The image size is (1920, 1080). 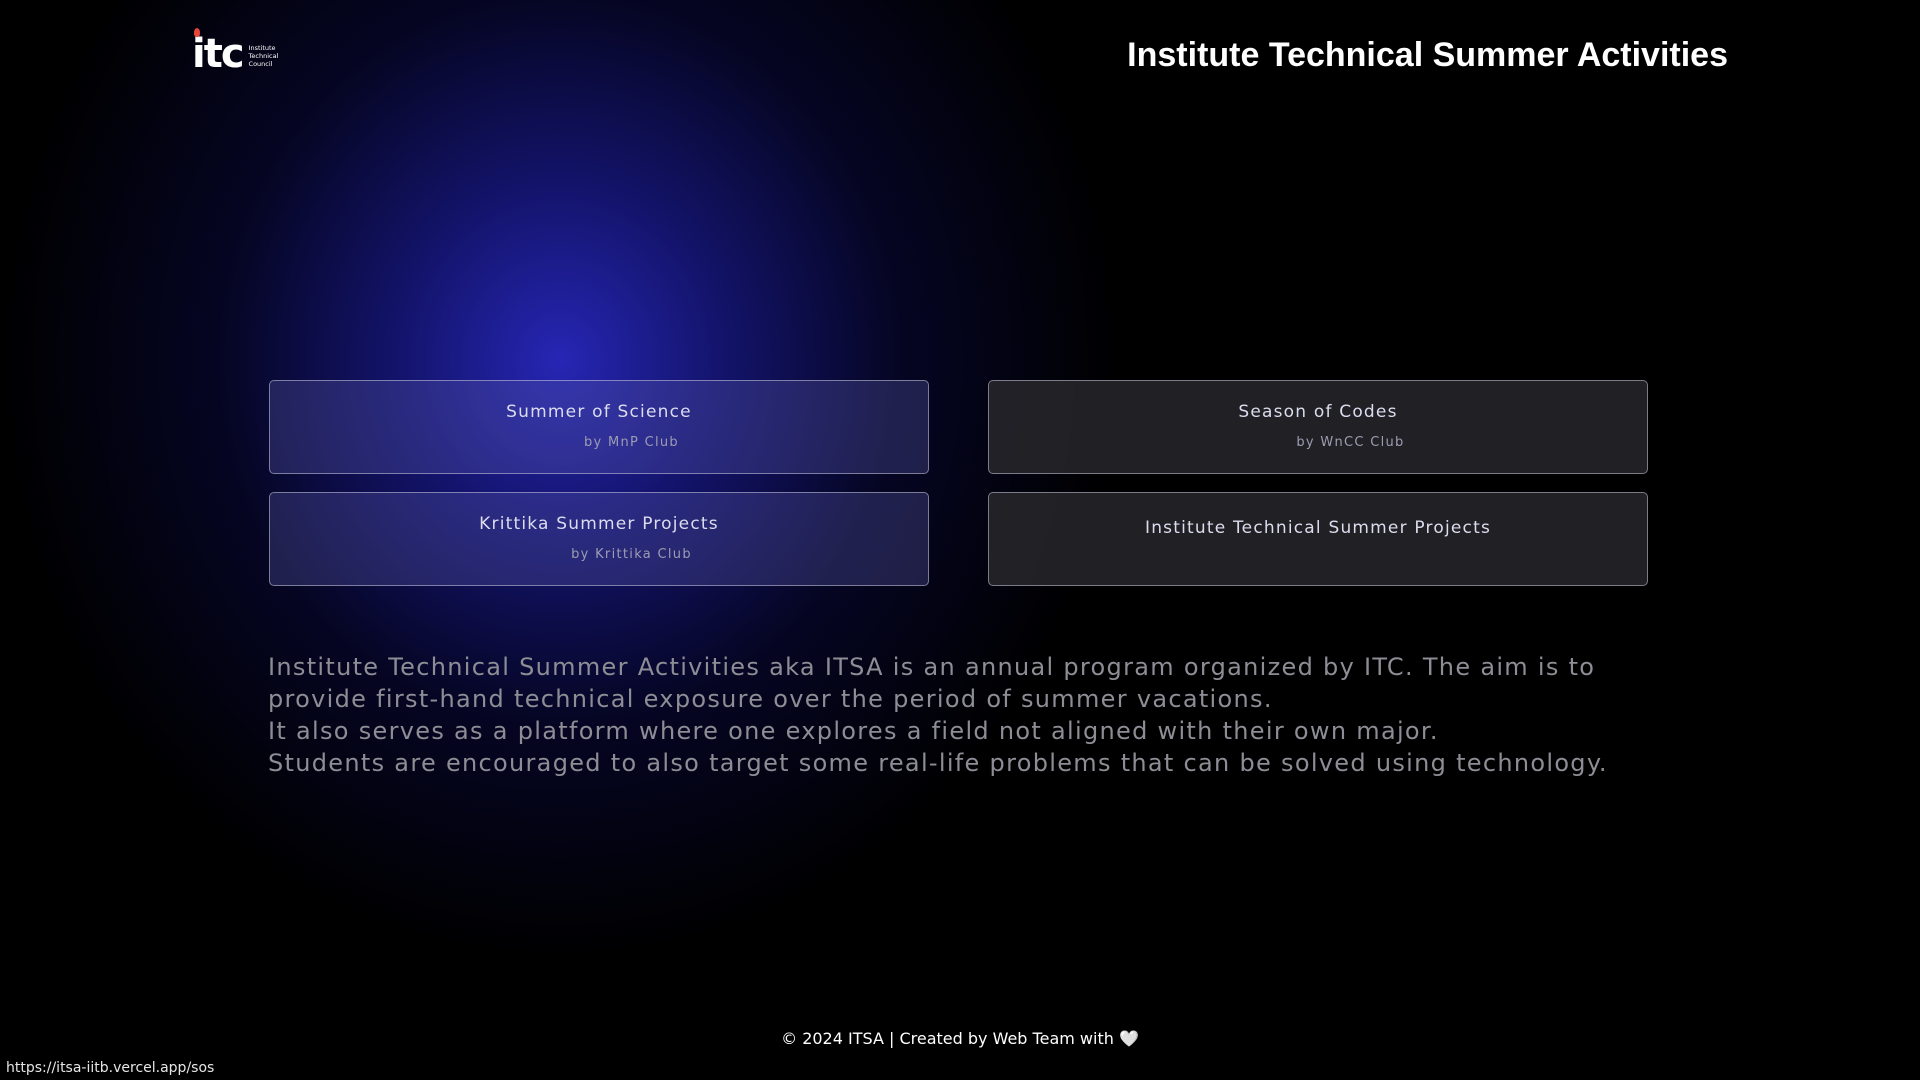 I want to click on heart-icon: 🤍, so click(x=1128, y=1038).